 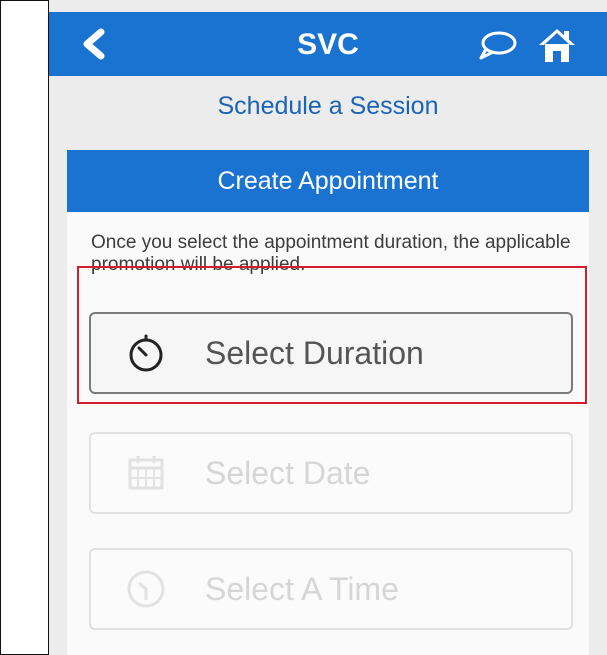 I want to click on chat-button, so click(x=498, y=45).